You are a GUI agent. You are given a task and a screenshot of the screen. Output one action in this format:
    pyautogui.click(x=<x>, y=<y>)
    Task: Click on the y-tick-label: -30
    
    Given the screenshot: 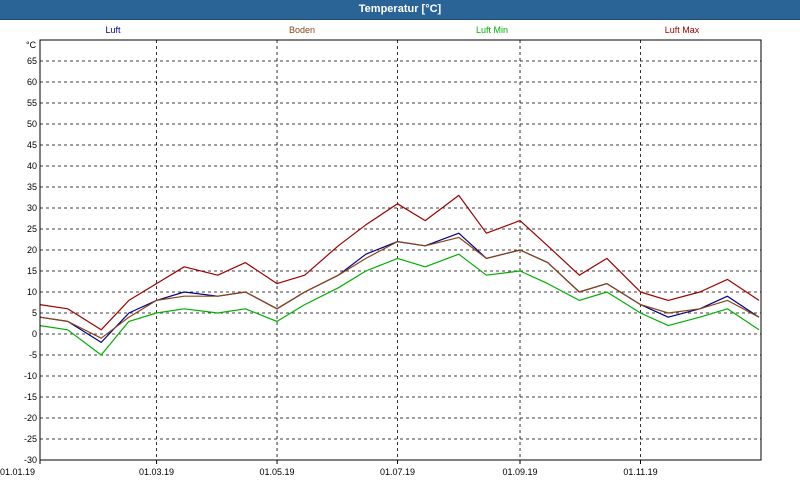 What is the action you would take?
    pyautogui.click(x=30, y=460)
    